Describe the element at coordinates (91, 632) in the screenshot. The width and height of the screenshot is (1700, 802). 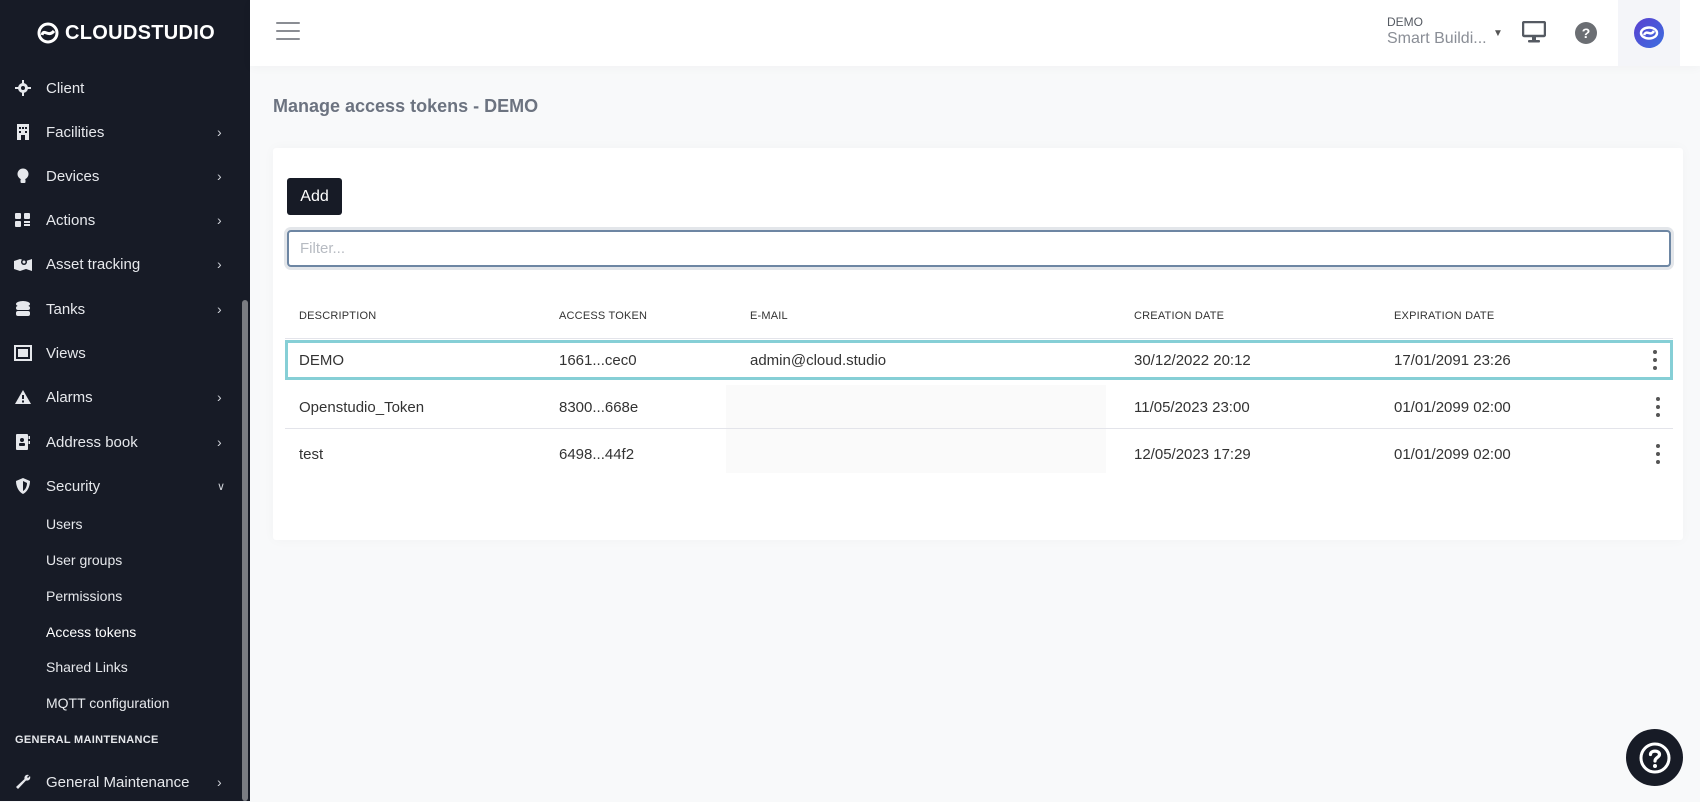
I see `sidebar-subitem-access-tokens: Access tokens` at that location.